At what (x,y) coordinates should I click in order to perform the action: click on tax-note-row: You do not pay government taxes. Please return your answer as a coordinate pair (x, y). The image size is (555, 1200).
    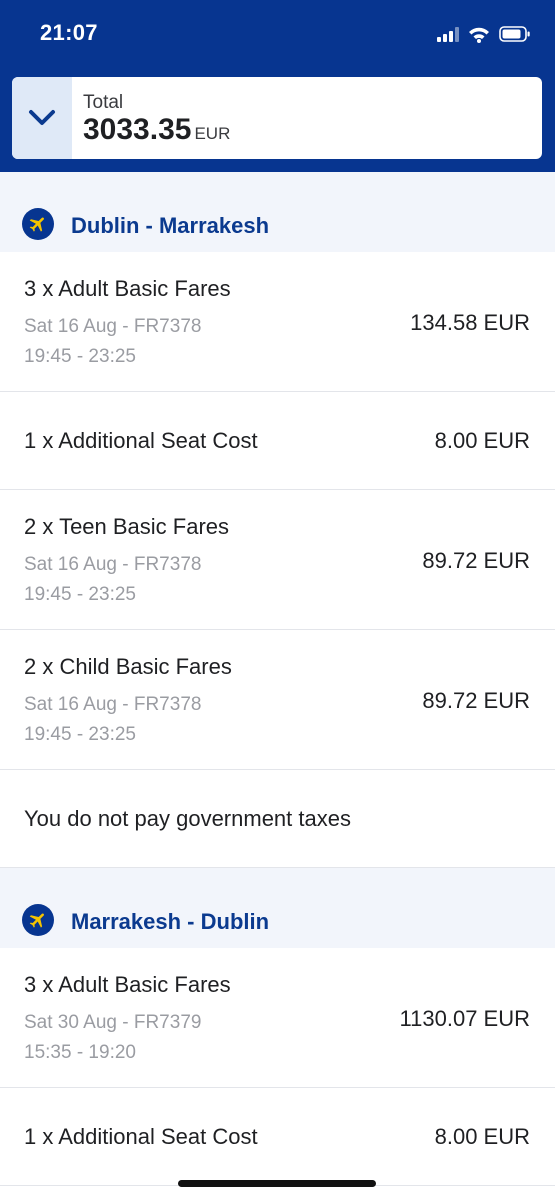
    Looking at the image, I should click on (277, 819).